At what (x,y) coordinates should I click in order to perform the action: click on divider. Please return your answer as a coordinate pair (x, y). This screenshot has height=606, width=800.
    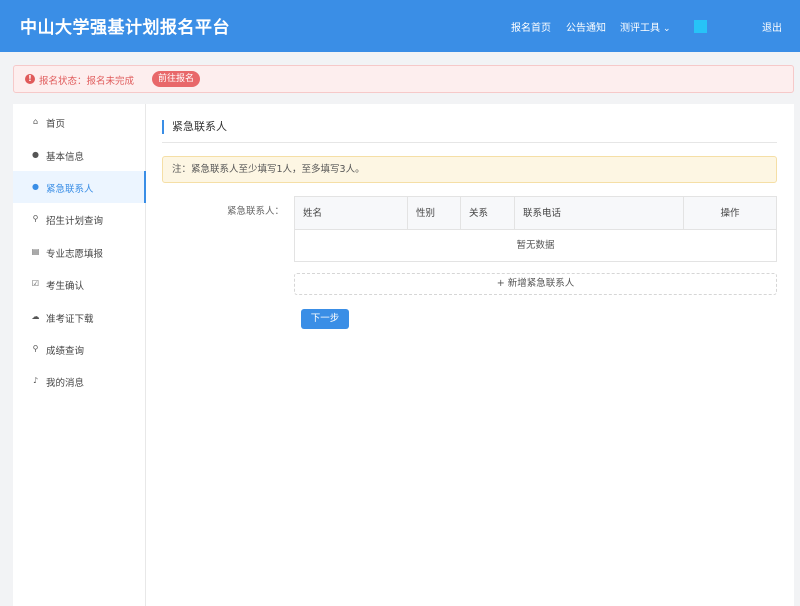
    Looking at the image, I should click on (469, 142).